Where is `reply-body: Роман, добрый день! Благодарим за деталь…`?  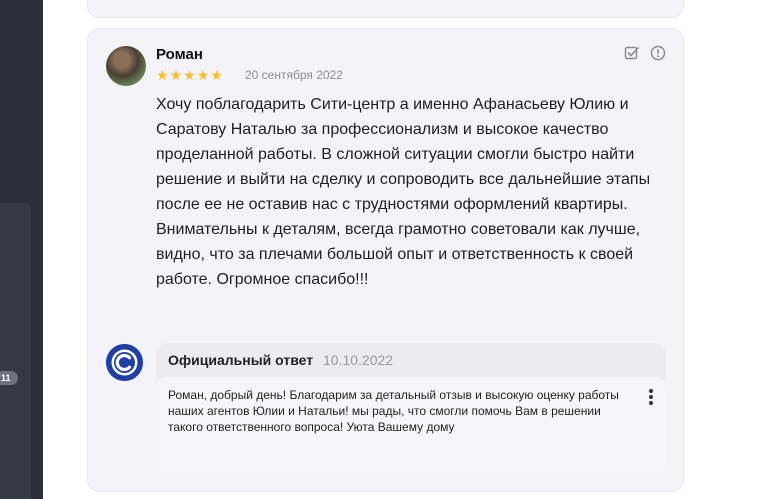 reply-body: Роман, добрый день! Благодарим за деталь… is located at coordinates (411, 425).